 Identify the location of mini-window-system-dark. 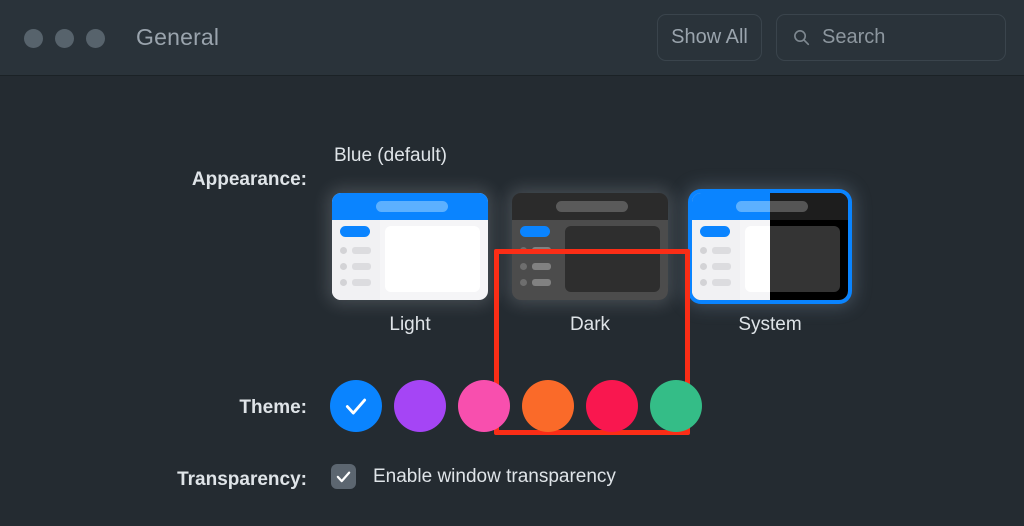
(809, 246).